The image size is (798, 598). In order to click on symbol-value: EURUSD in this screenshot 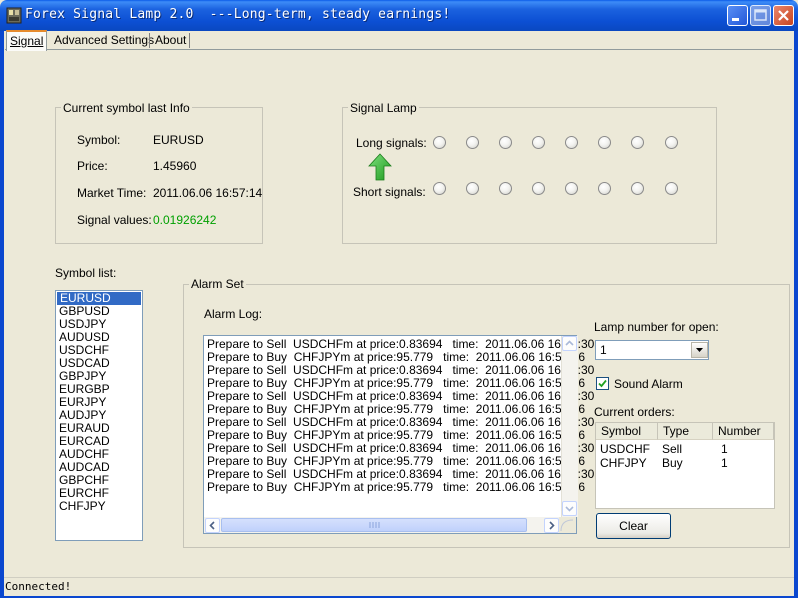, I will do `click(178, 140)`.